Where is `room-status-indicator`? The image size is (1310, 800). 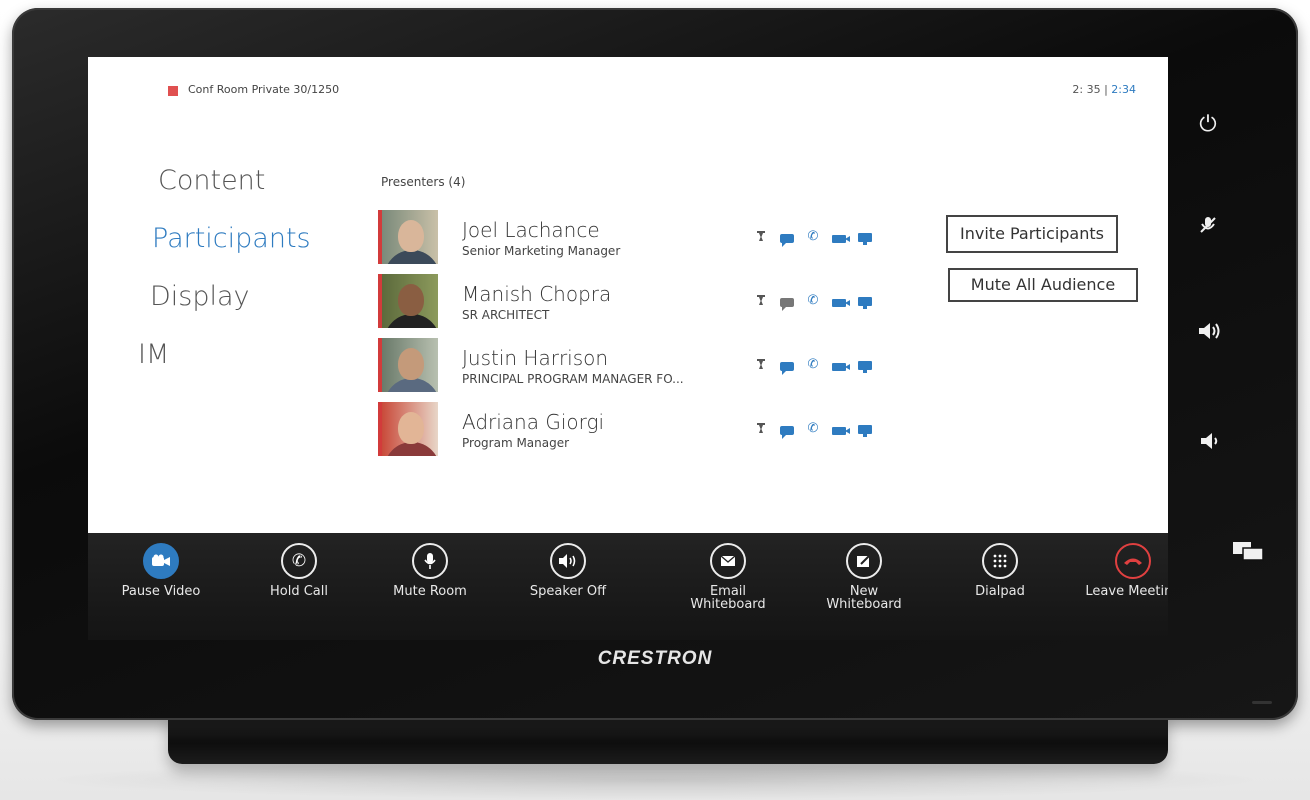 room-status-indicator is located at coordinates (173, 91).